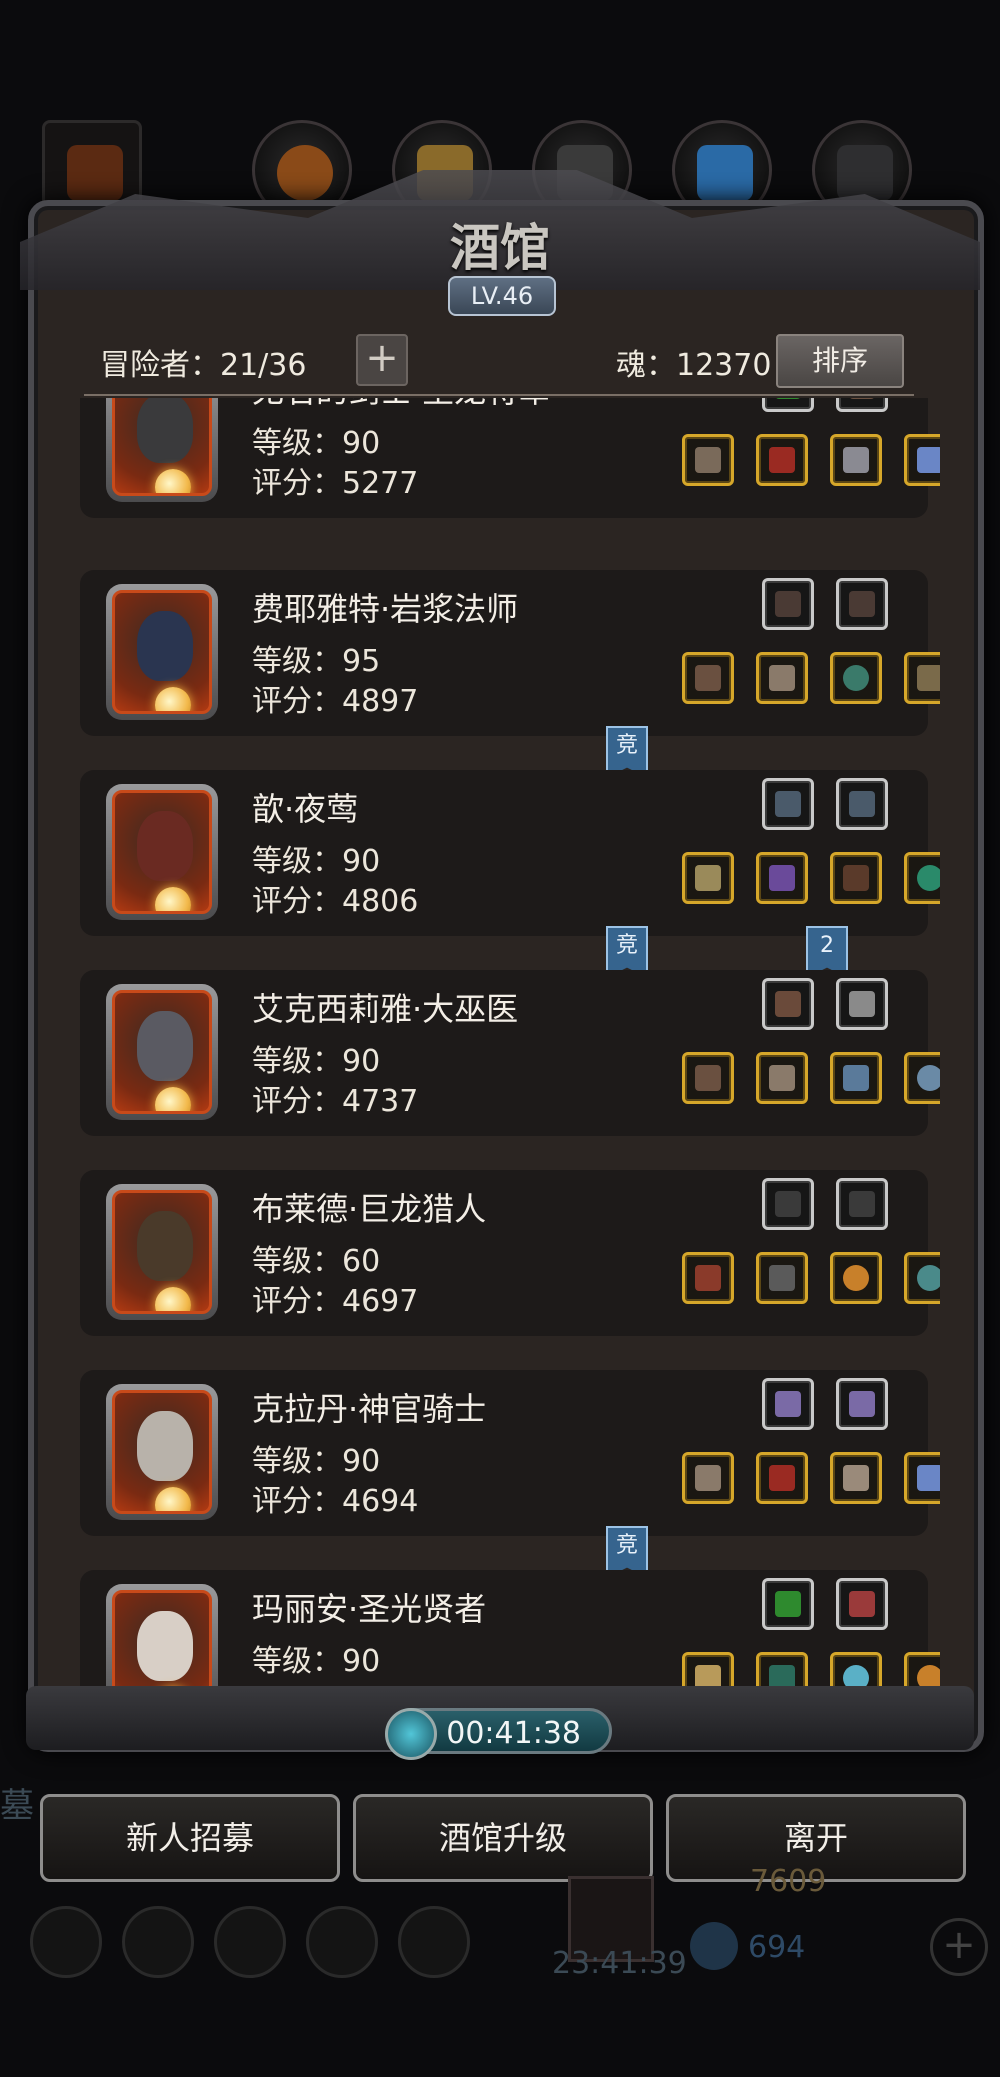 The image size is (1000, 2077). What do you see at coordinates (316, 1261) in the screenshot?
I see `hero-level: 等级：60` at bounding box center [316, 1261].